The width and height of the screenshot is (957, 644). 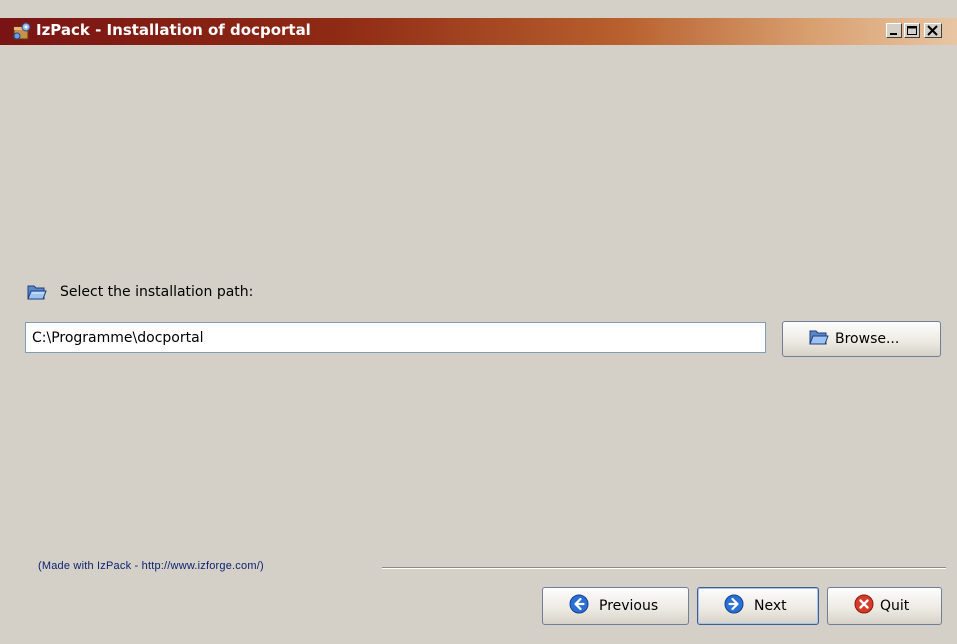 What do you see at coordinates (864, 606) in the screenshot?
I see `cancel-icon` at bounding box center [864, 606].